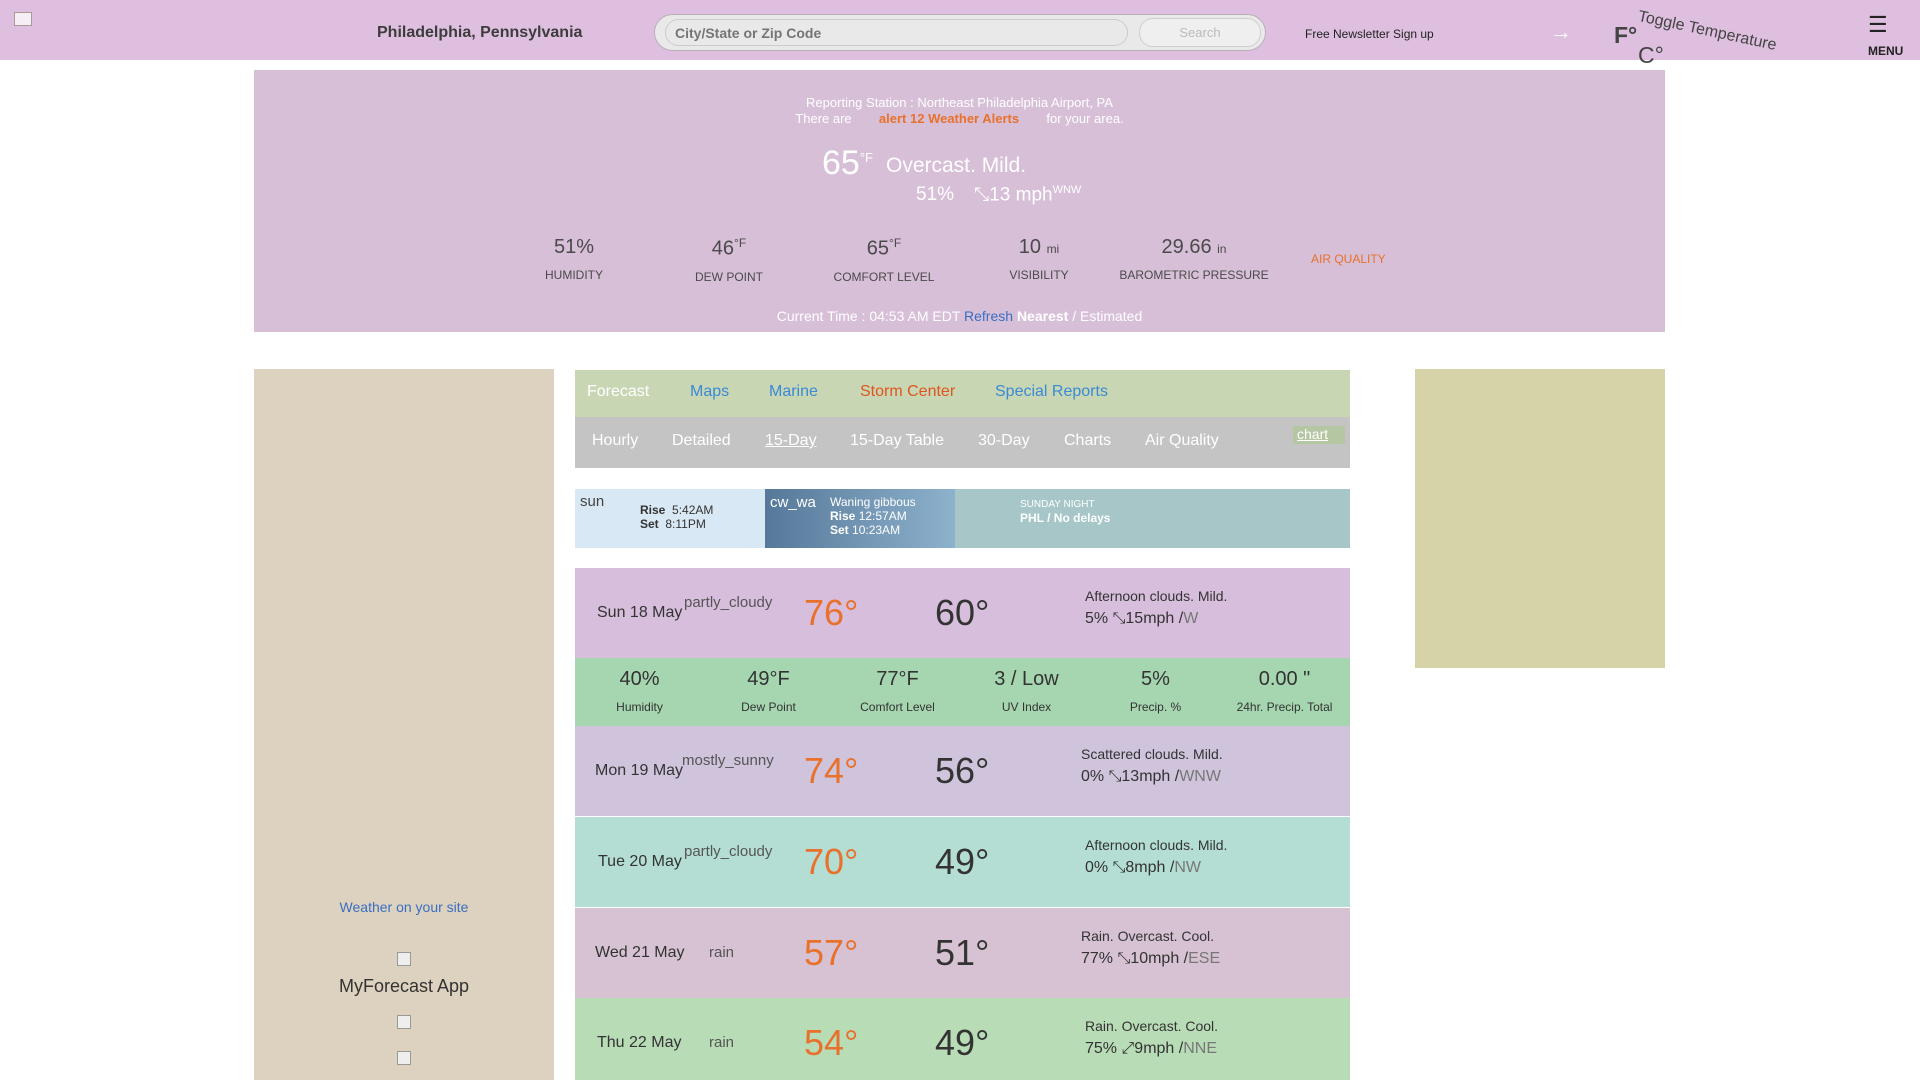 The image size is (1920, 1080). Describe the element at coordinates (1319, 435) in the screenshot. I see `chart-image: chart` at that location.